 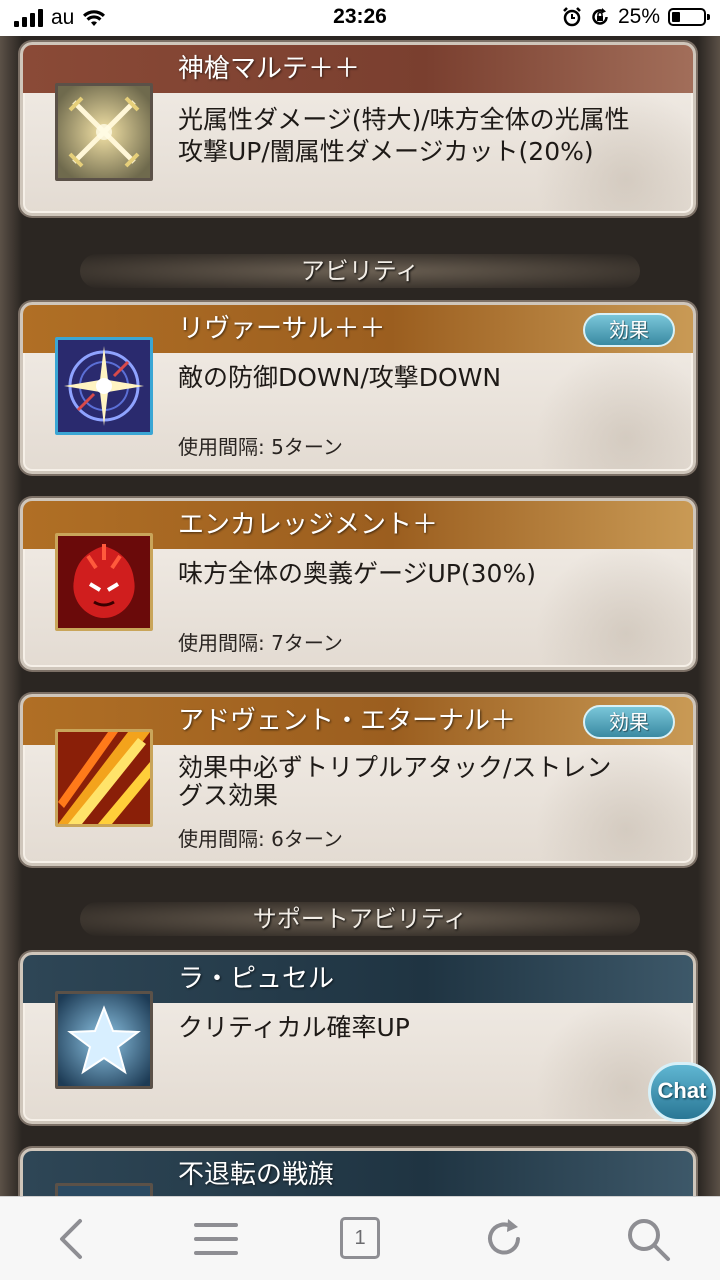 What do you see at coordinates (104, 1040) in the screenshot?
I see `star-icon` at bounding box center [104, 1040].